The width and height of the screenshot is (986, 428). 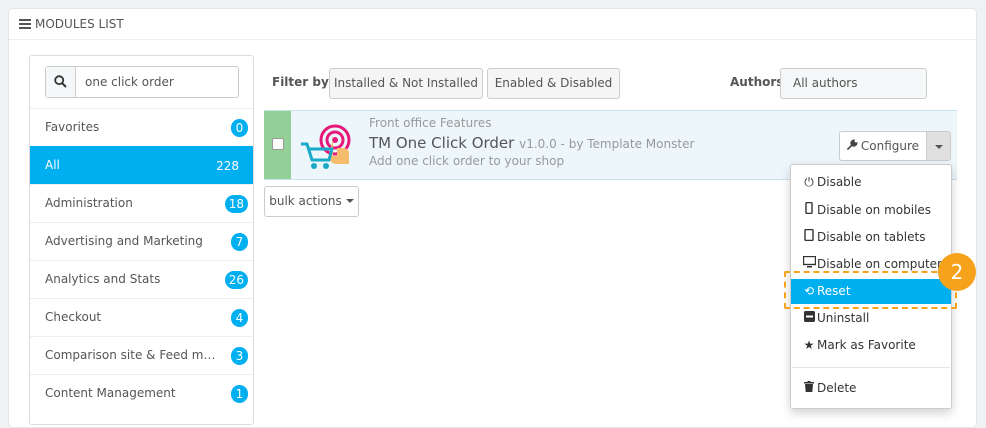 What do you see at coordinates (757, 82) in the screenshot?
I see `authors-label: Authors` at bounding box center [757, 82].